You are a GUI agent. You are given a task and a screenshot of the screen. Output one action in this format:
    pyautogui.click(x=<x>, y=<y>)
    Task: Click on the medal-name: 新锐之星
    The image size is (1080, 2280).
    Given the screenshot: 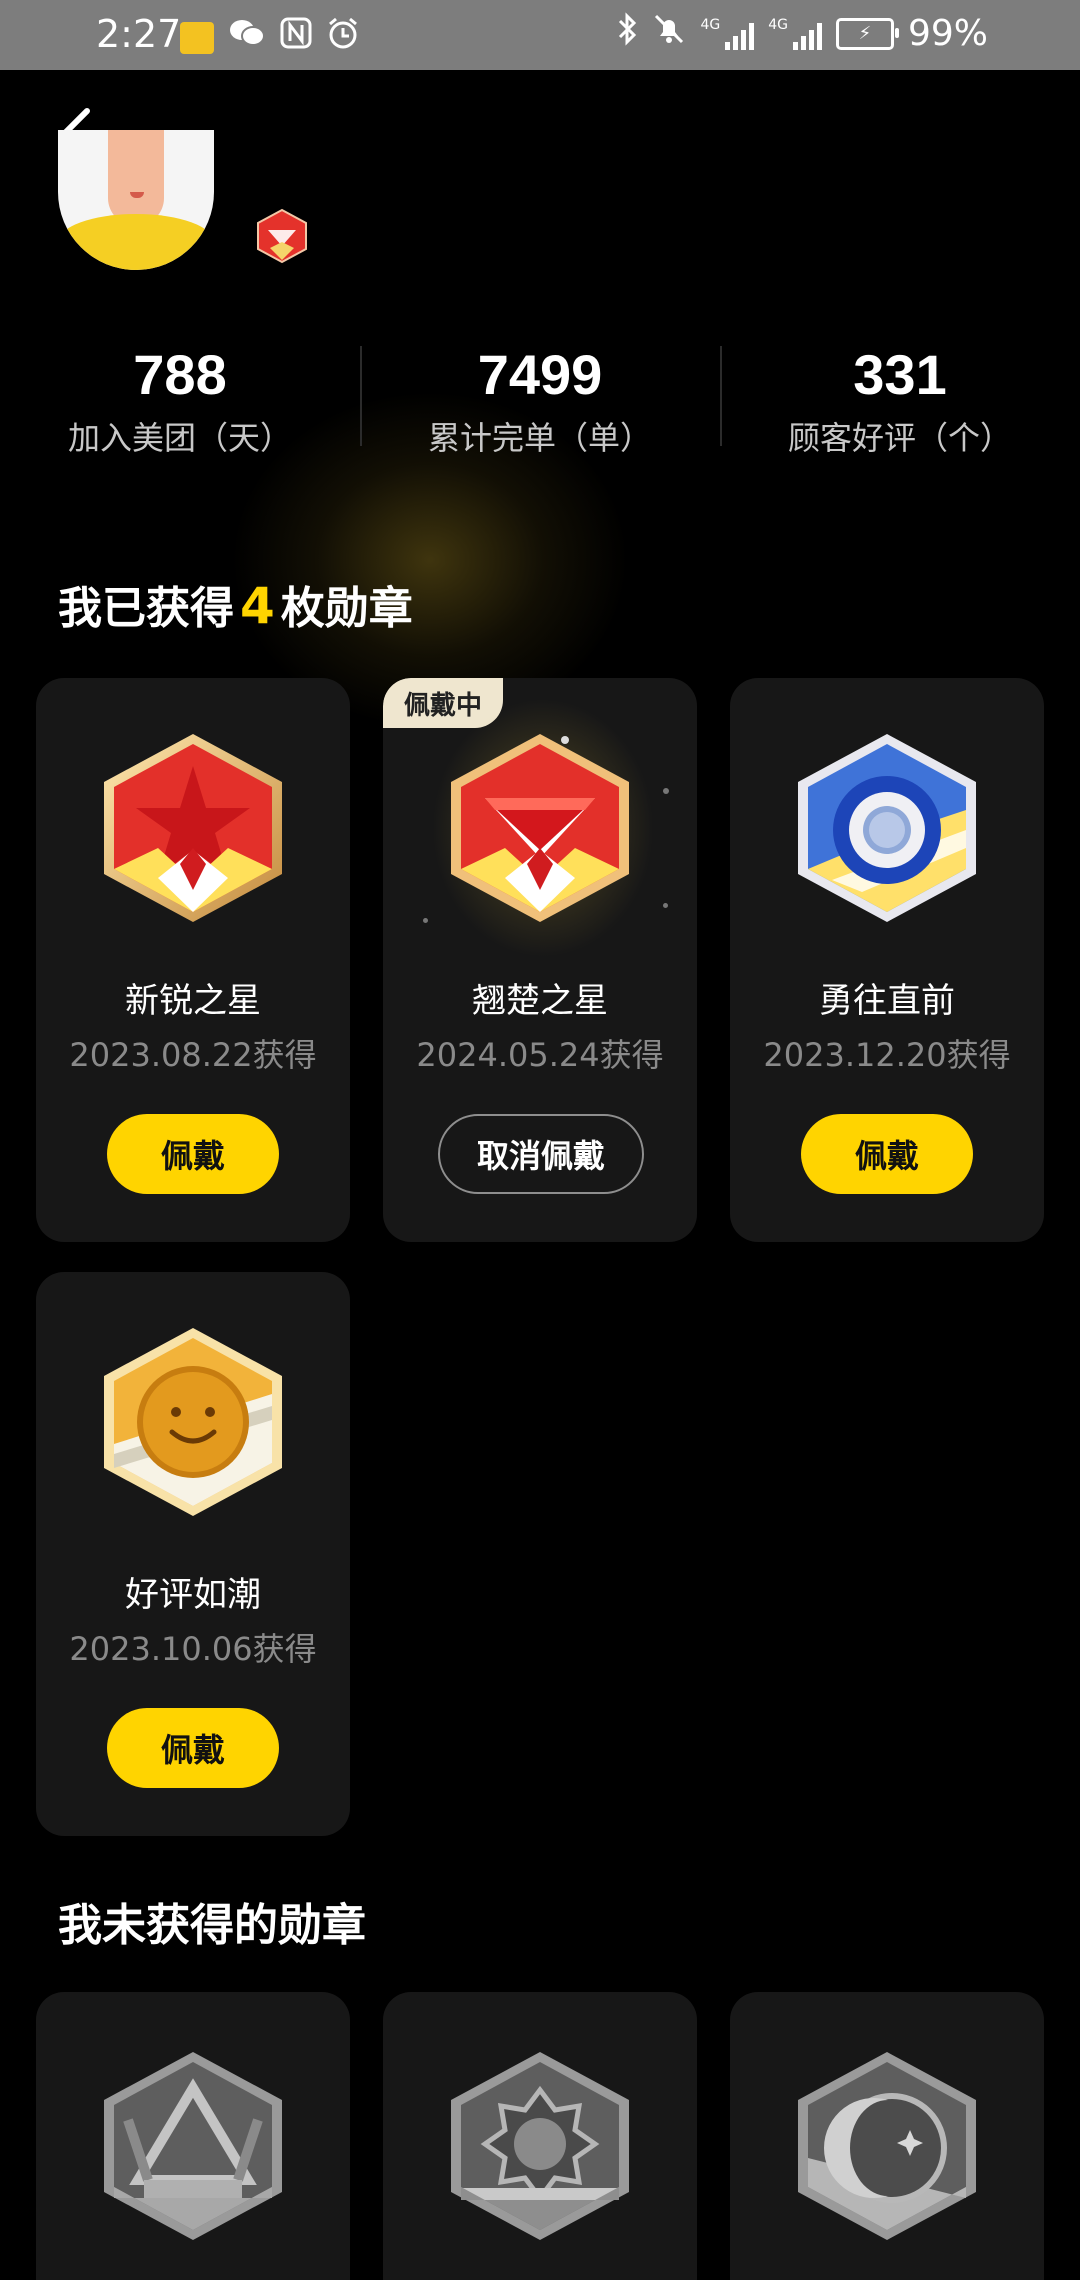 What is the action you would take?
    pyautogui.click(x=193, y=1001)
    